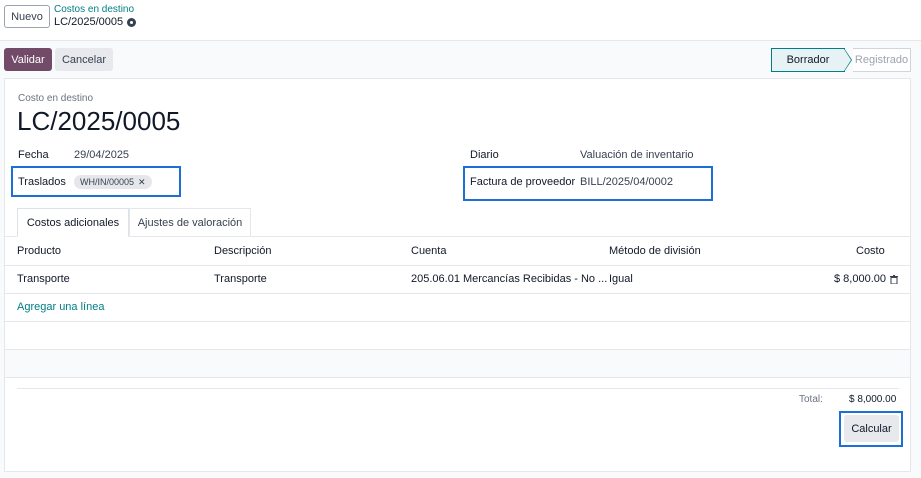 The width and height of the screenshot is (921, 478). Describe the element at coordinates (894, 279) in the screenshot. I see `trash-icon` at that location.